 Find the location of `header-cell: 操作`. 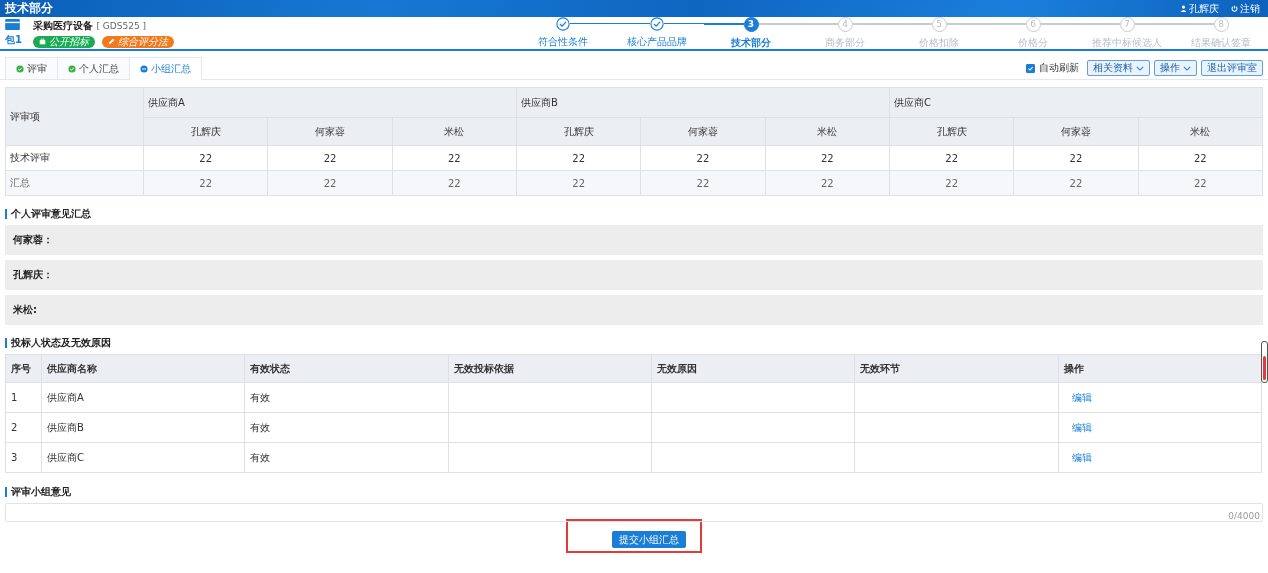

header-cell: 操作 is located at coordinates (1160, 368).